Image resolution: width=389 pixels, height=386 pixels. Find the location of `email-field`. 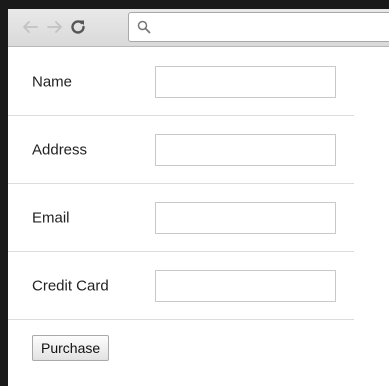

email-field is located at coordinates (245, 217).